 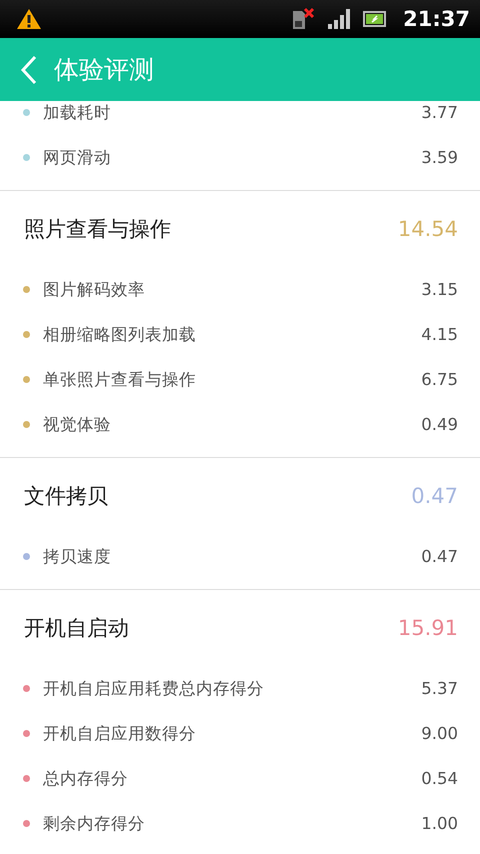 I want to click on item-value: 5.37, so click(x=439, y=688).